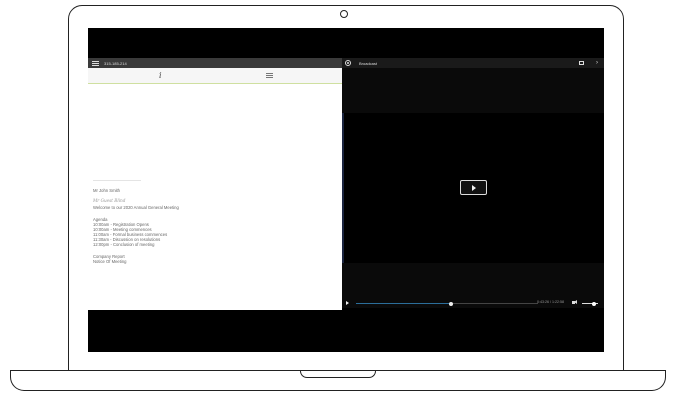  I want to click on play-button, so click(473, 187).